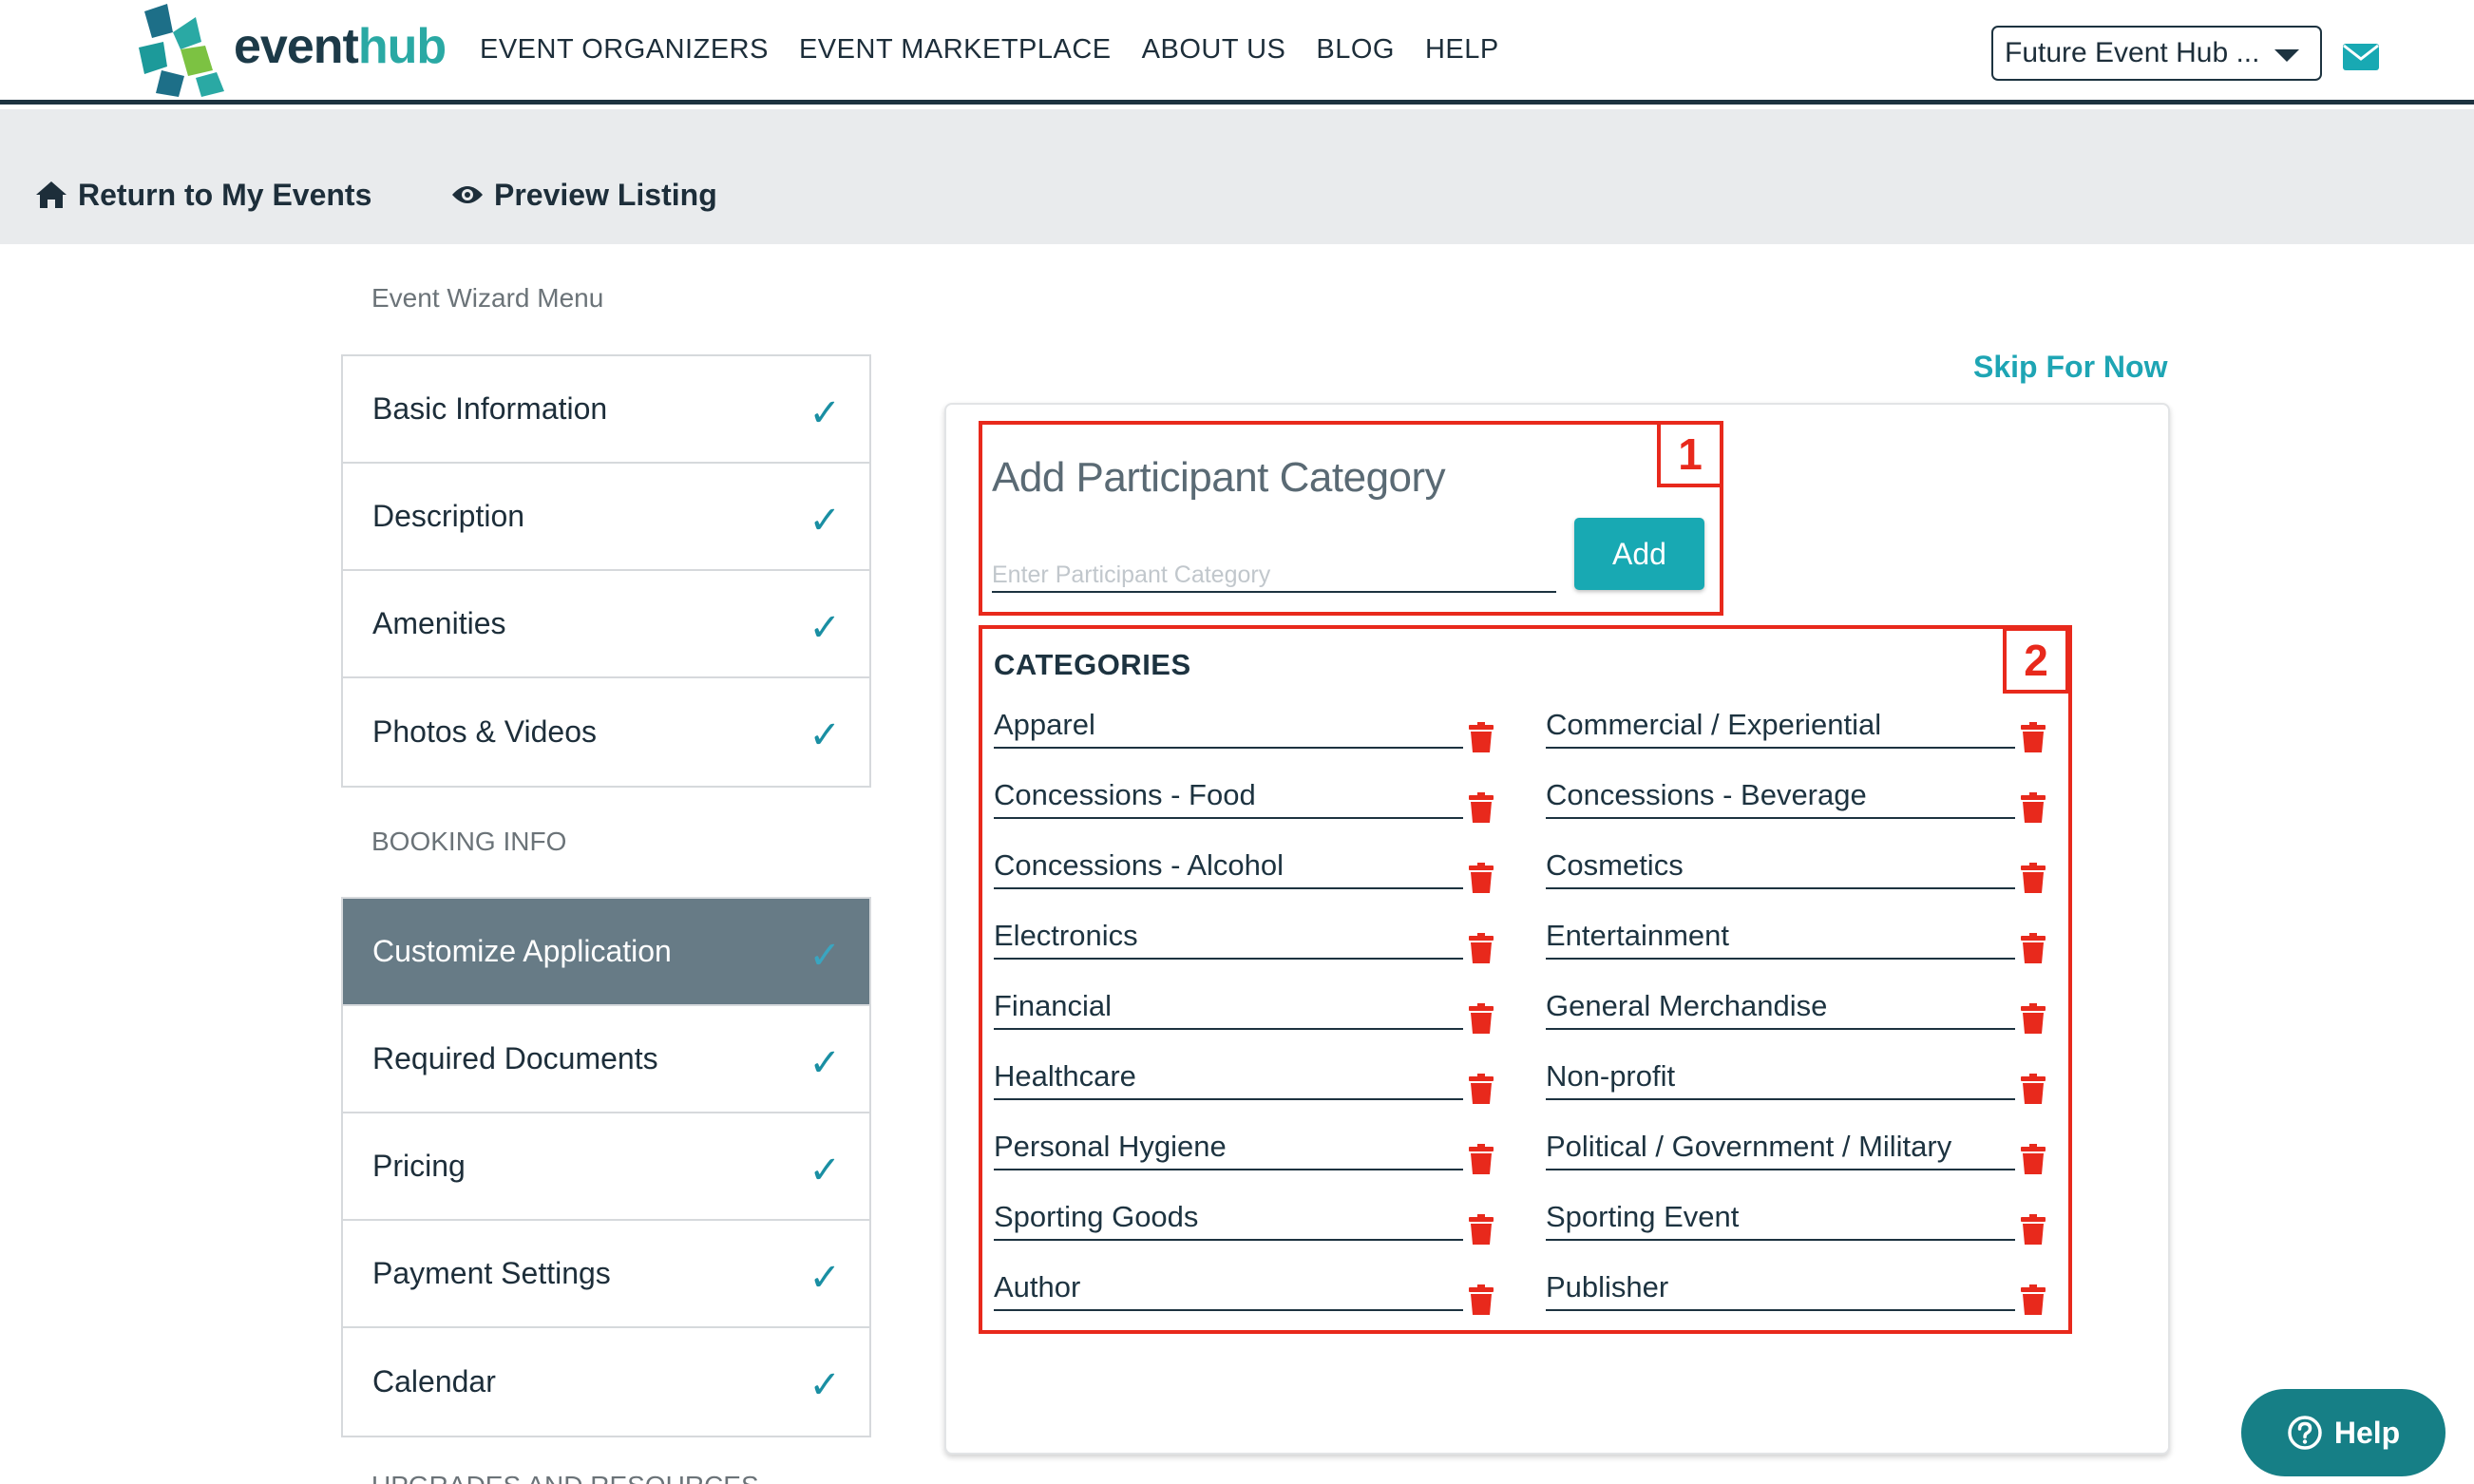 Image resolution: width=2474 pixels, height=1484 pixels. Describe the element at coordinates (439, 623) in the screenshot. I see `sidebar-item-label: Amenities` at that location.